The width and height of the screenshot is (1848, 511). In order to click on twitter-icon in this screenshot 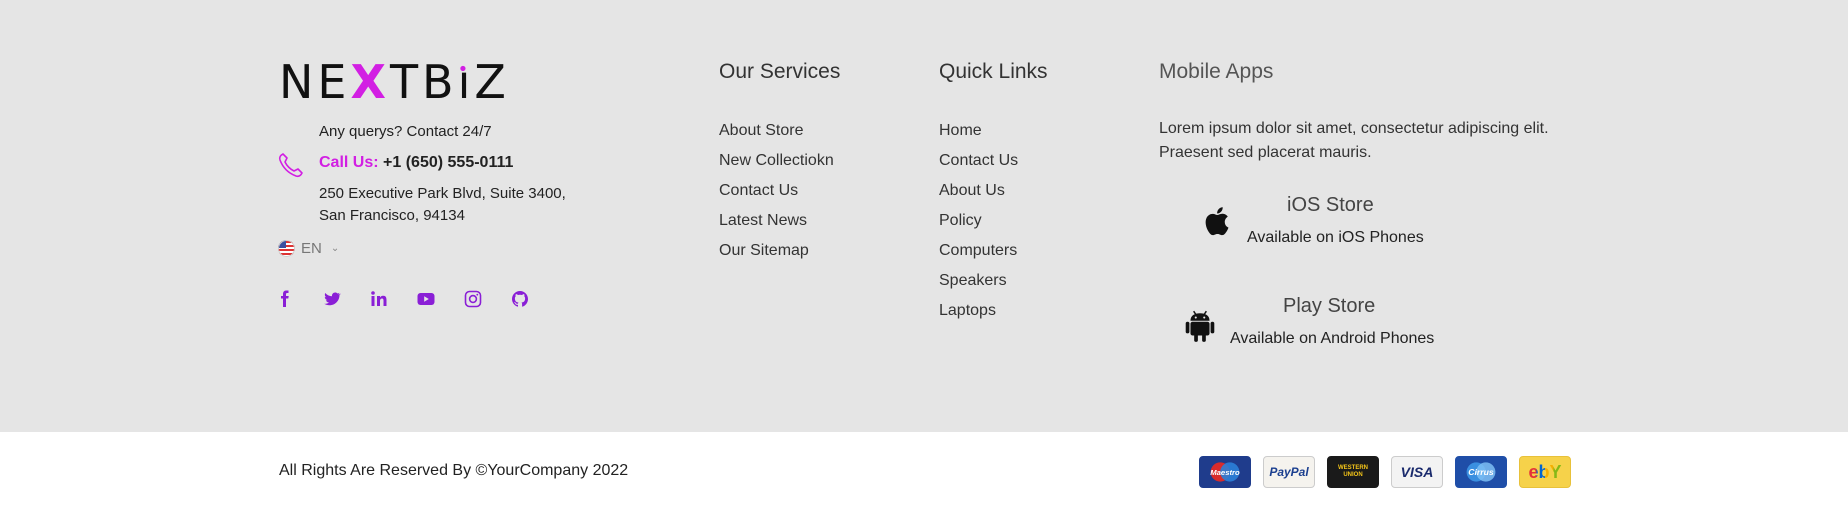, I will do `click(346, 299)`.